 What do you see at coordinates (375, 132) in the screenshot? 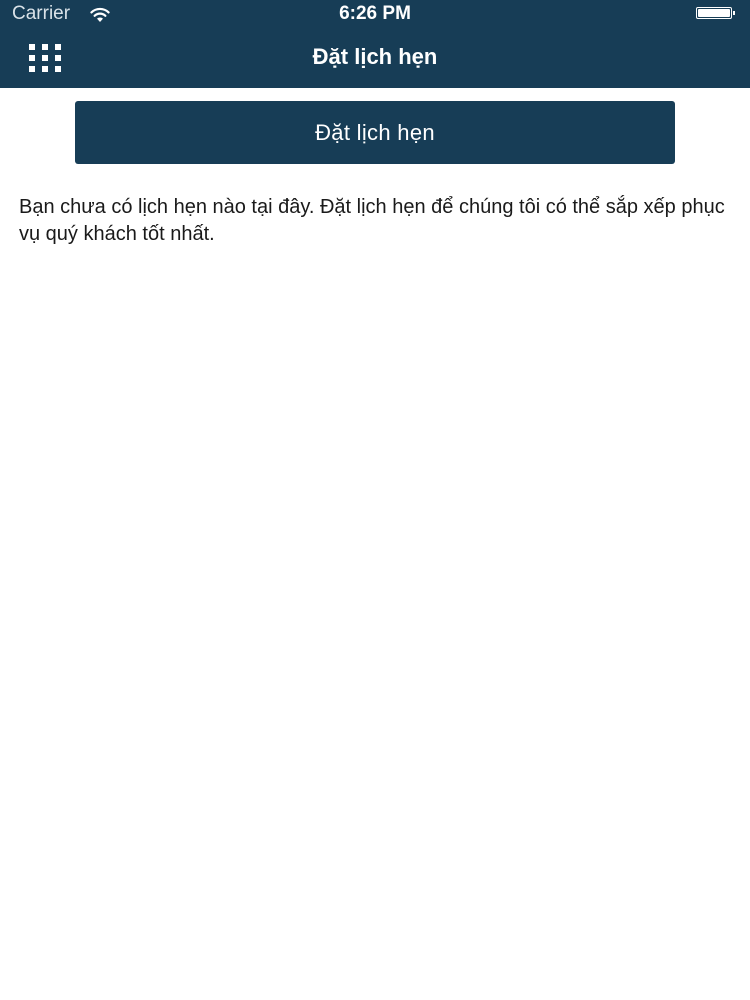
I see `book-appointment-button: Đặt lịch hẹn` at bounding box center [375, 132].